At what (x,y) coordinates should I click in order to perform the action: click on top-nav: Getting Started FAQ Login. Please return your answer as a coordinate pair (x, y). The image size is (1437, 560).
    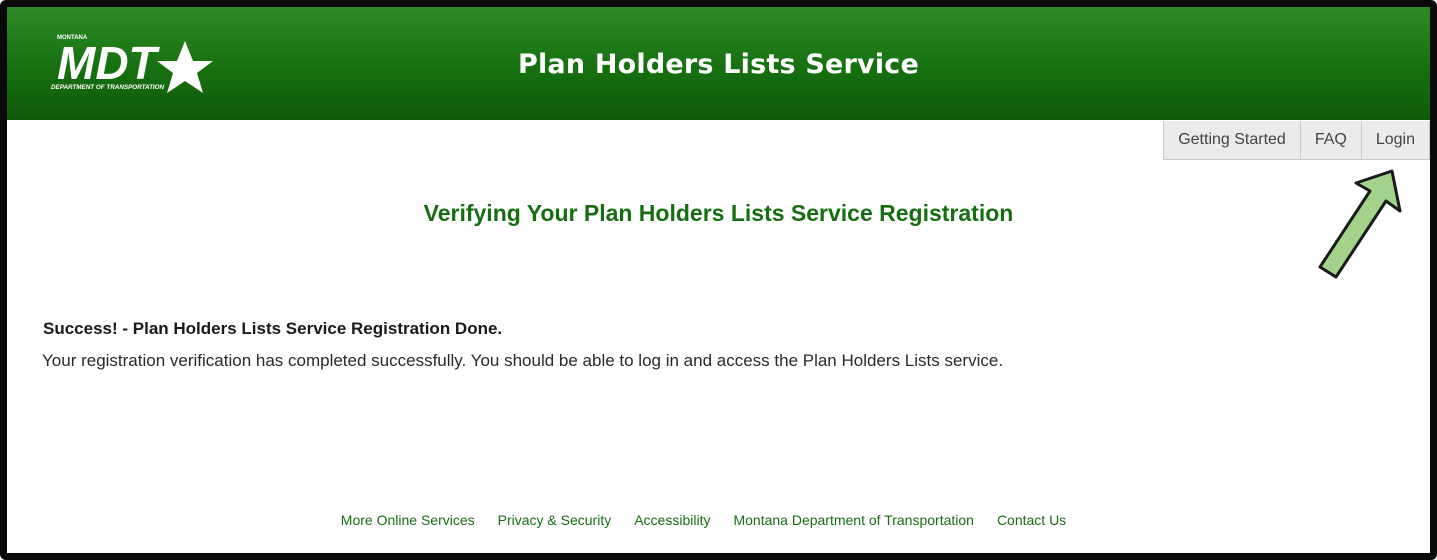
    Looking at the image, I should click on (1296, 140).